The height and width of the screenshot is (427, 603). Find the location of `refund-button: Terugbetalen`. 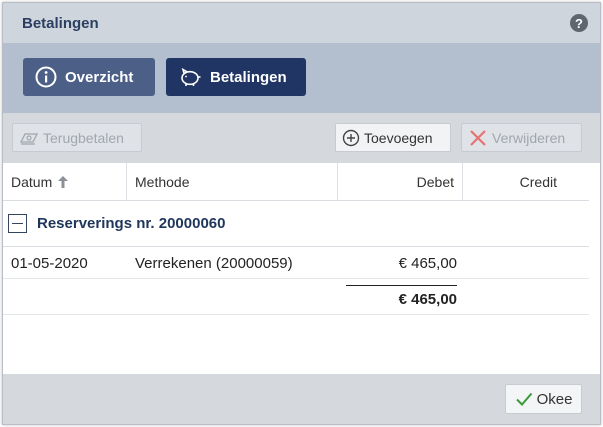

refund-button: Terugbetalen is located at coordinates (77, 137).